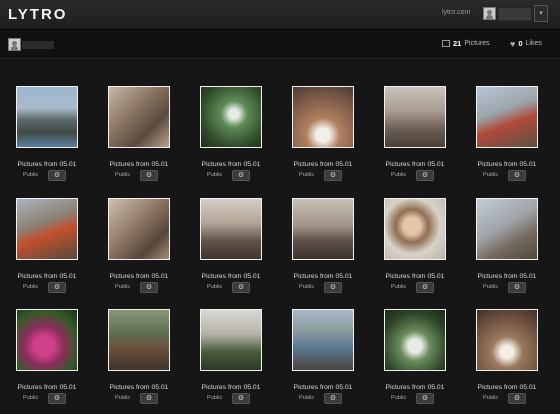  What do you see at coordinates (457, 43) in the screenshot?
I see `pictures-count: 21` at bounding box center [457, 43].